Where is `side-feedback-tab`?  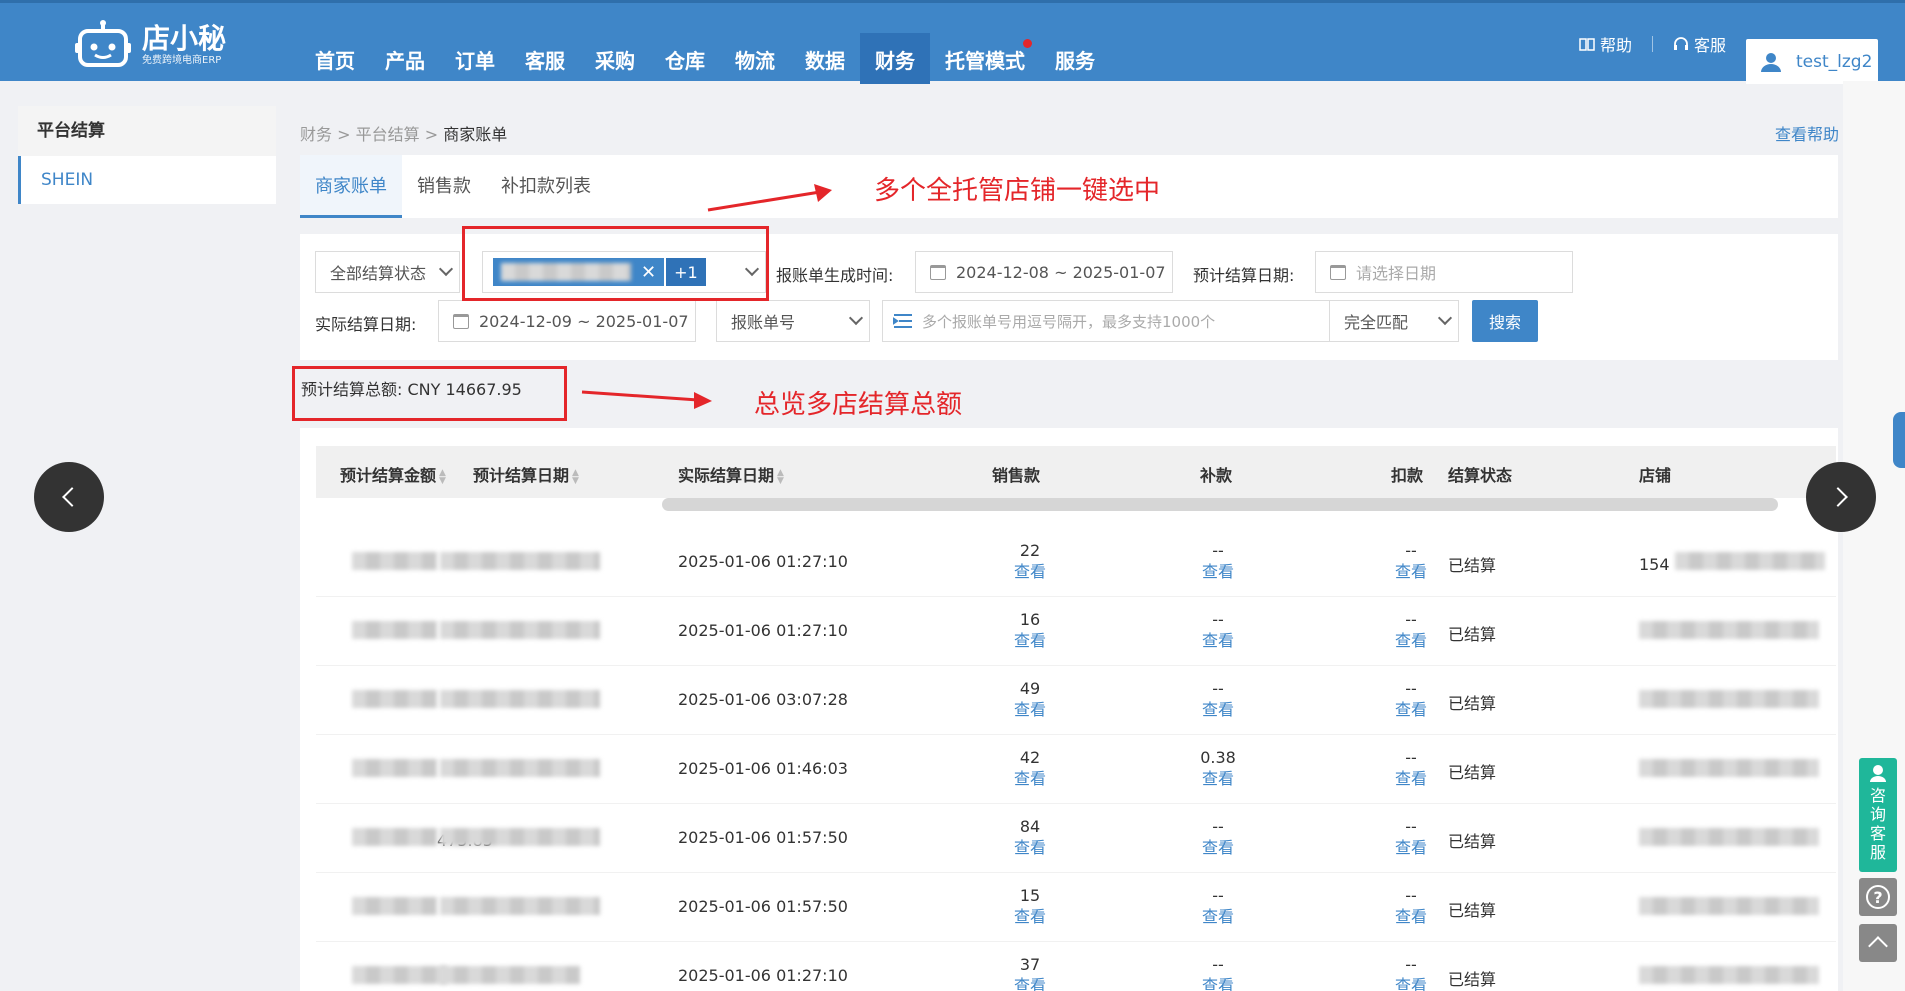
side-feedback-tab is located at coordinates (1899, 440).